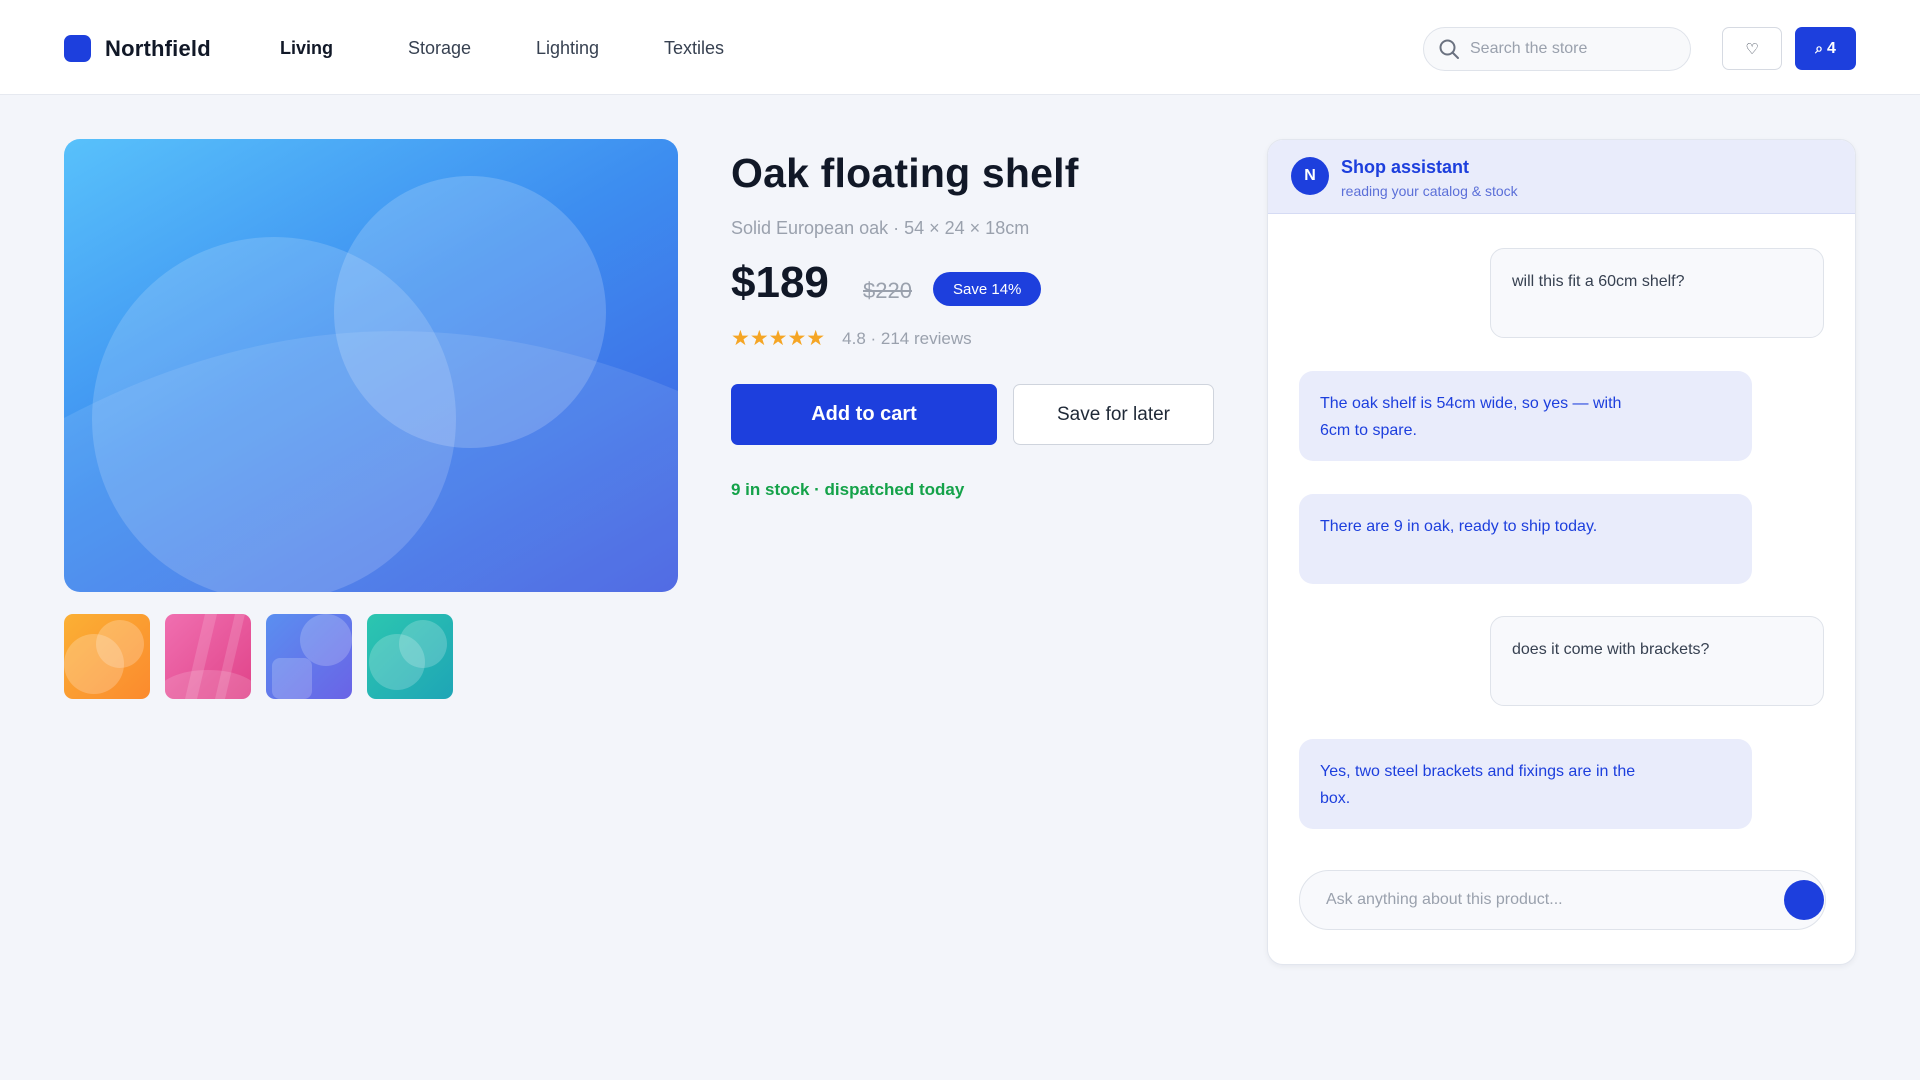 This screenshot has height=1080, width=1920. What do you see at coordinates (158, 48) in the screenshot?
I see `brand-name: Northfield` at bounding box center [158, 48].